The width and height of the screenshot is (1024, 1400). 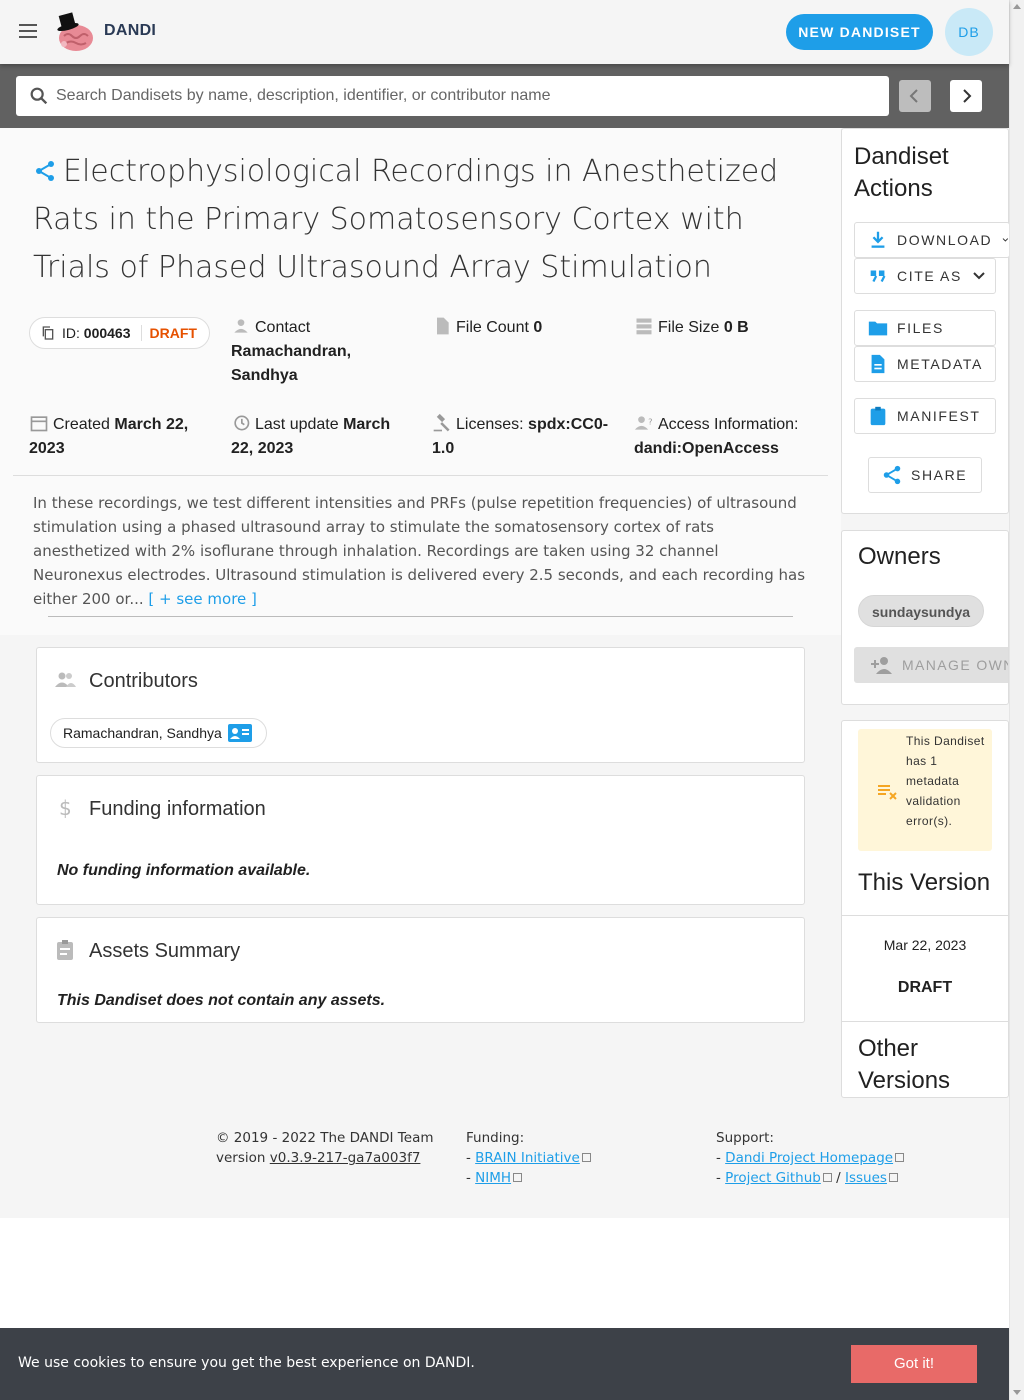 What do you see at coordinates (184, 870) in the screenshot?
I see `funding-note: No funding information available.` at bounding box center [184, 870].